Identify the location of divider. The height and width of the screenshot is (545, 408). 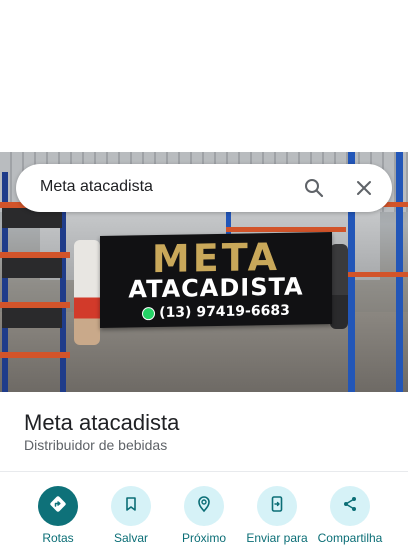
(204, 471).